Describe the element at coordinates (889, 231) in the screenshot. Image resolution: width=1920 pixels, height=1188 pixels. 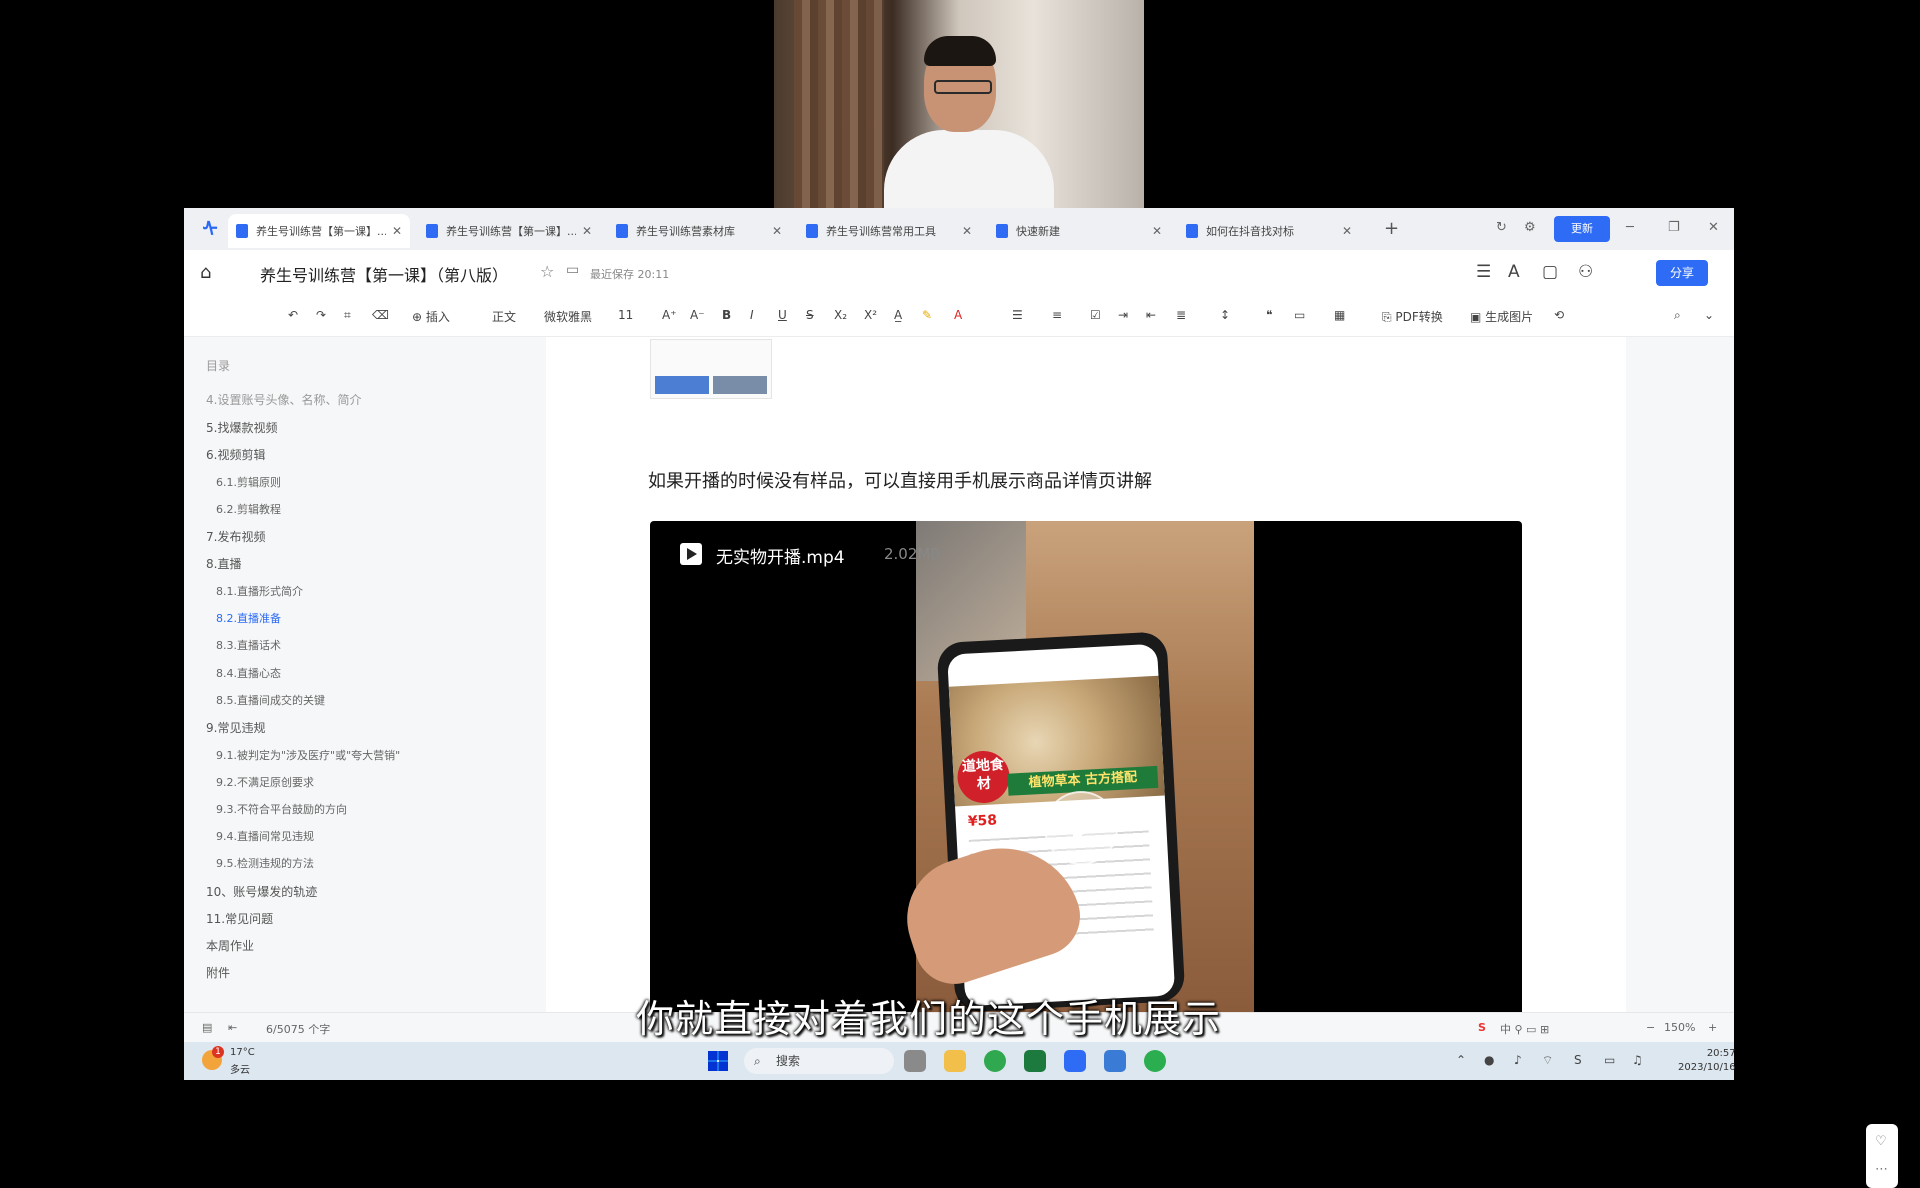
I see `tab-doc-4: 养生号训练营常用工具 ✕` at that location.